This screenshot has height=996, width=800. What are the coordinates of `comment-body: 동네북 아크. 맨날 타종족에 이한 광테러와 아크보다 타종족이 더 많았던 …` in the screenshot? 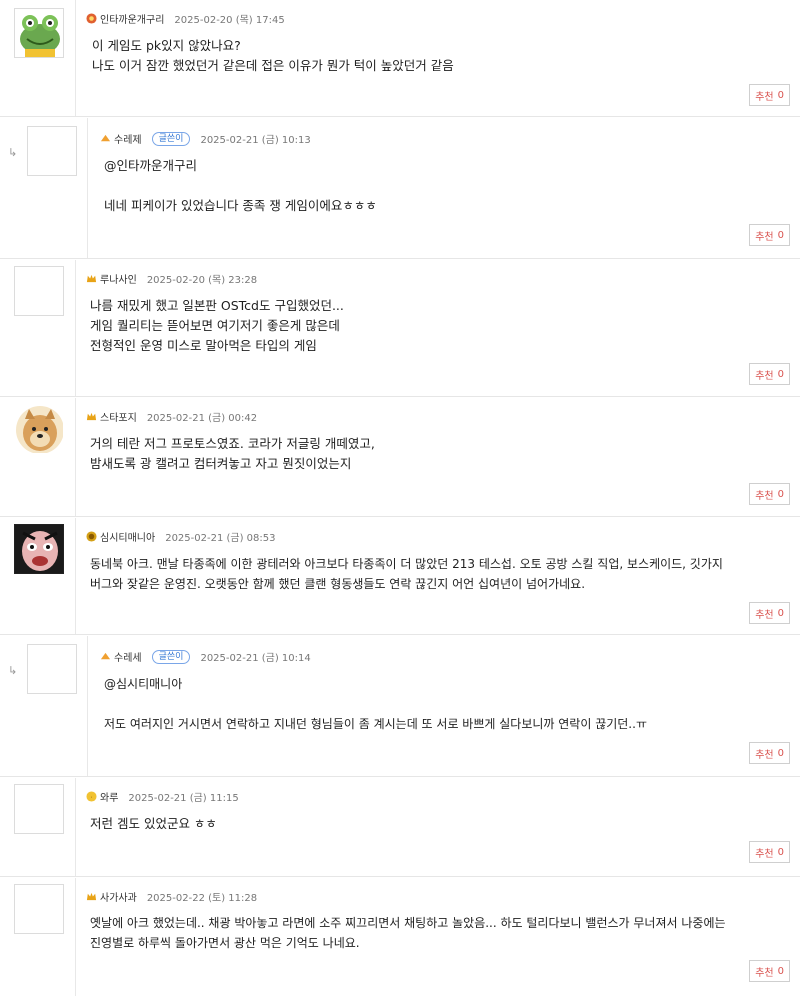 It's located at (406, 574).